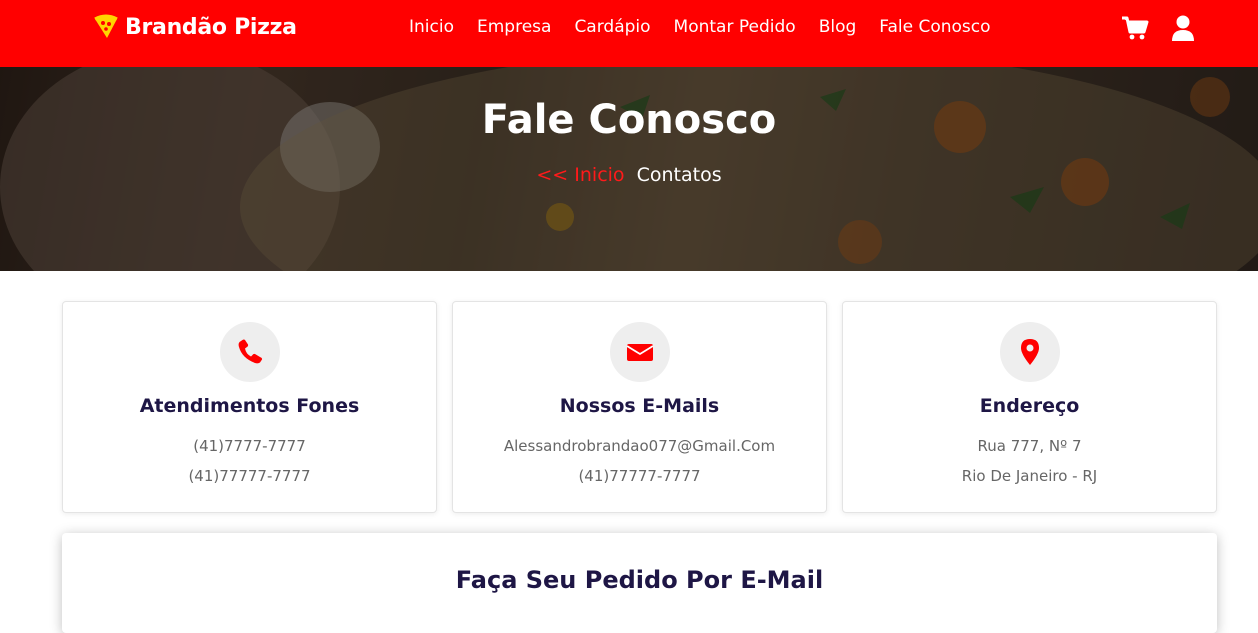  Describe the element at coordinates (1135, 28) in the screenshot. I see `cart-icon` at that location.